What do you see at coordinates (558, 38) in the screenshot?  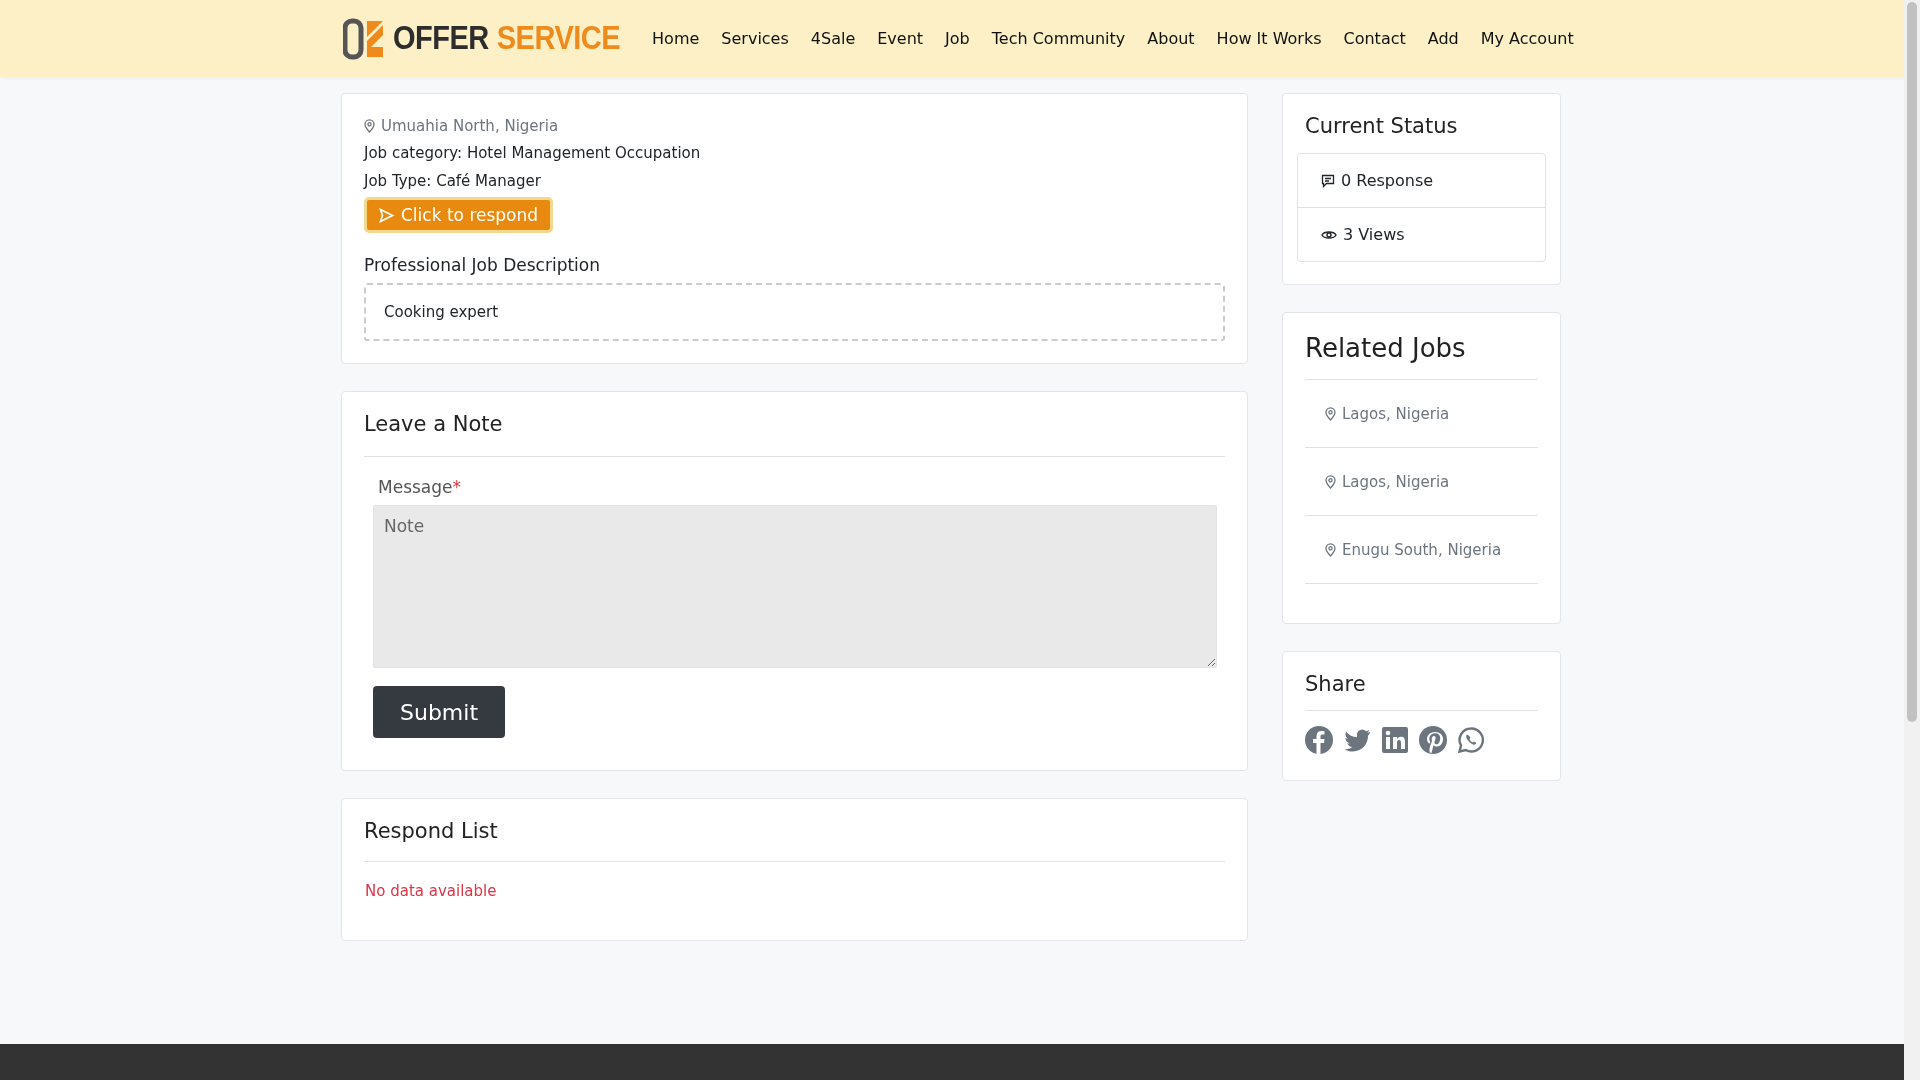 I see `logo-text: SERVICE` at bounding box center [558, 38].